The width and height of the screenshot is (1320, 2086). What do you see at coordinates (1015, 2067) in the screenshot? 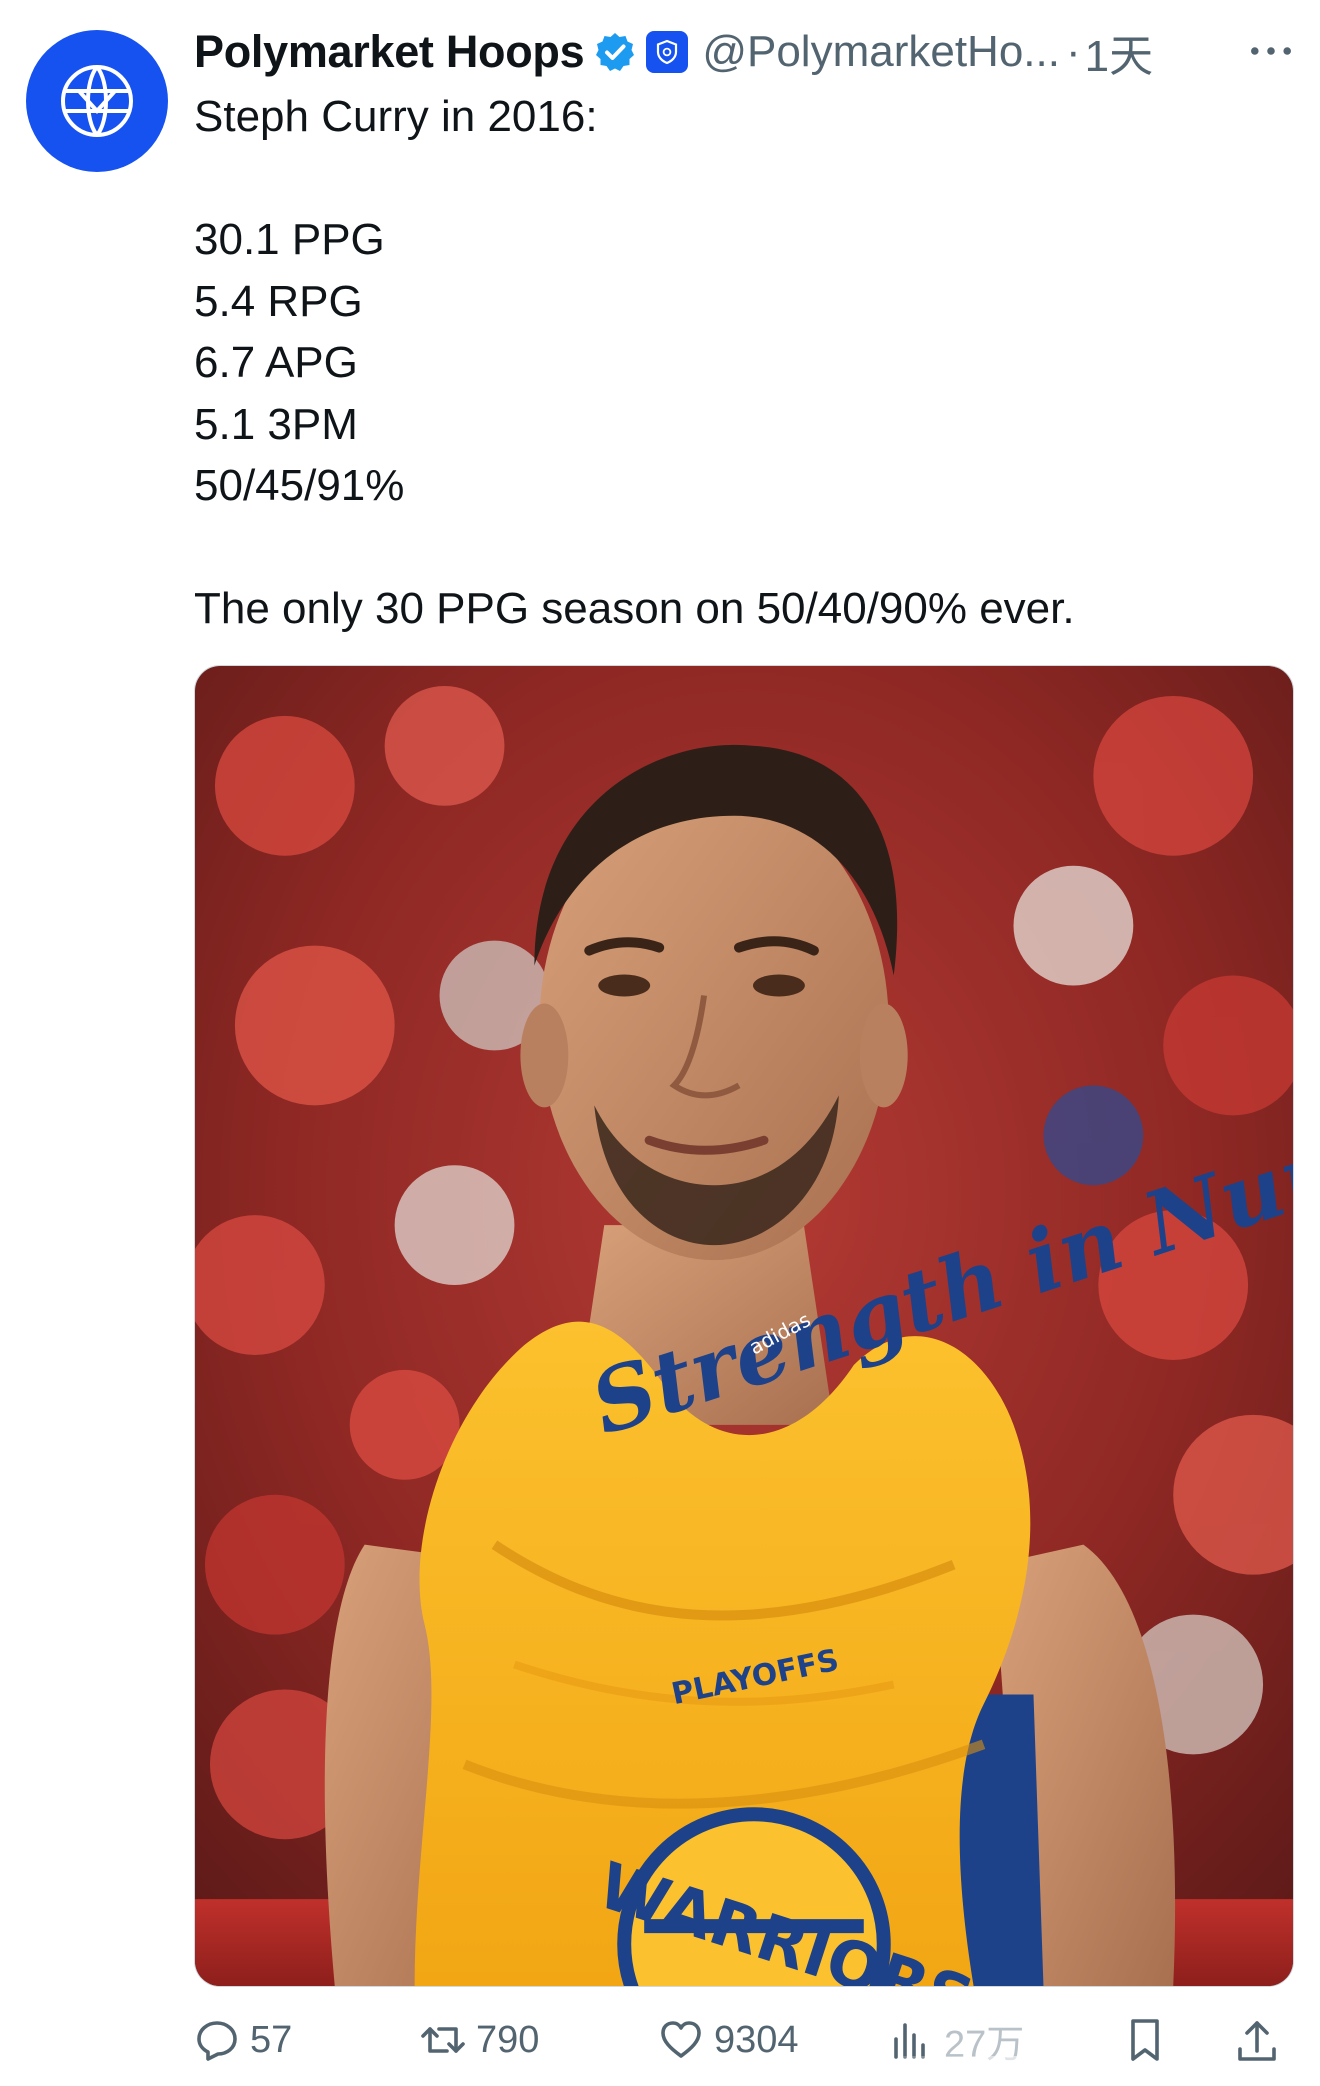
I see `fade-overlay` at bounding box center [1015, 2067].